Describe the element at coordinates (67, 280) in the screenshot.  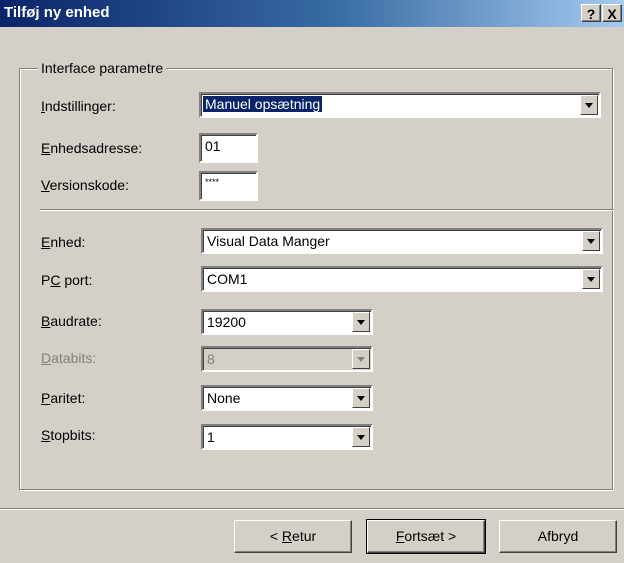
I see `pcport-label: PC port:` at that location.